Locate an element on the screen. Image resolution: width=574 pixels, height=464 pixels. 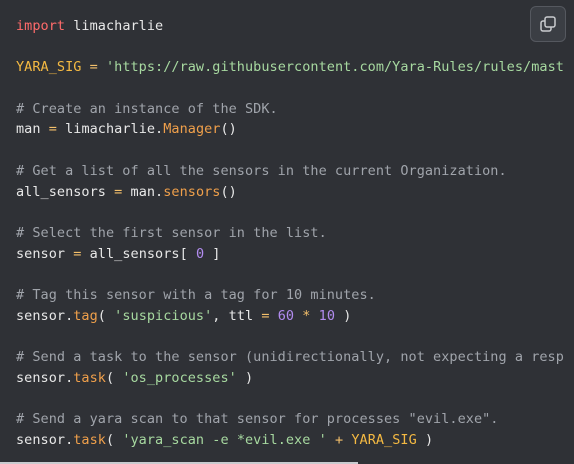
var-all-sensors: all_sensors is located at coordinates (61, 191).